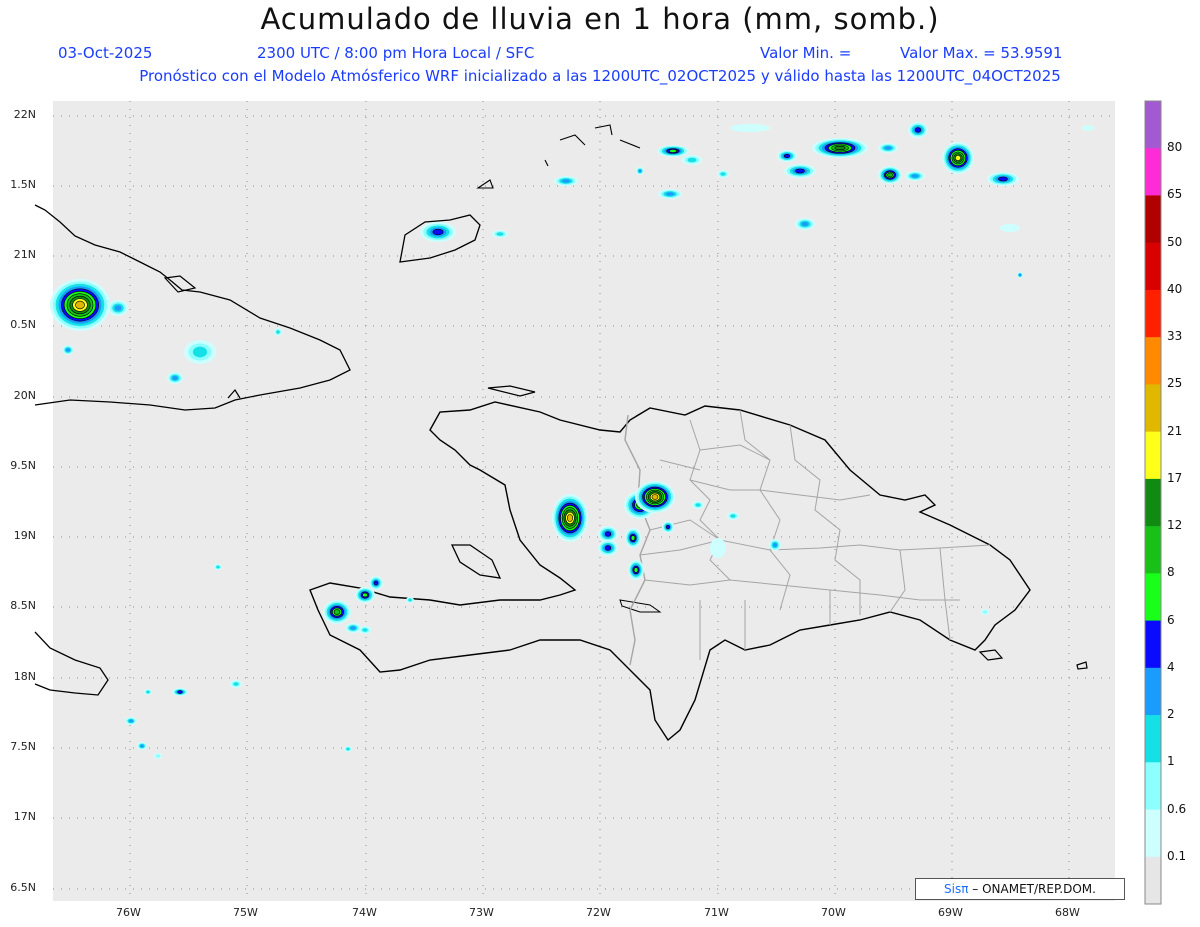 The width and height of the screenshot is (1200, 927). I want to click on colorbar-label: 6, so click(1171, 619).